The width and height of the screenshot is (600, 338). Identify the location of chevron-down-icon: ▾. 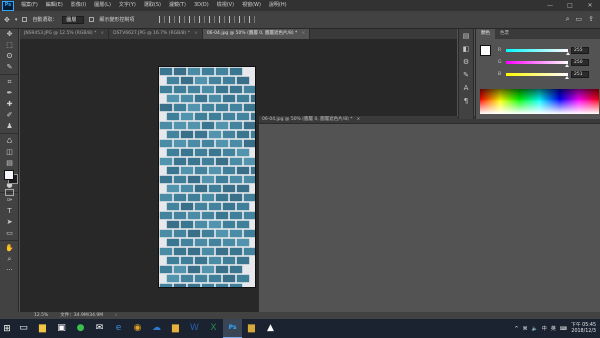
(16, 20).